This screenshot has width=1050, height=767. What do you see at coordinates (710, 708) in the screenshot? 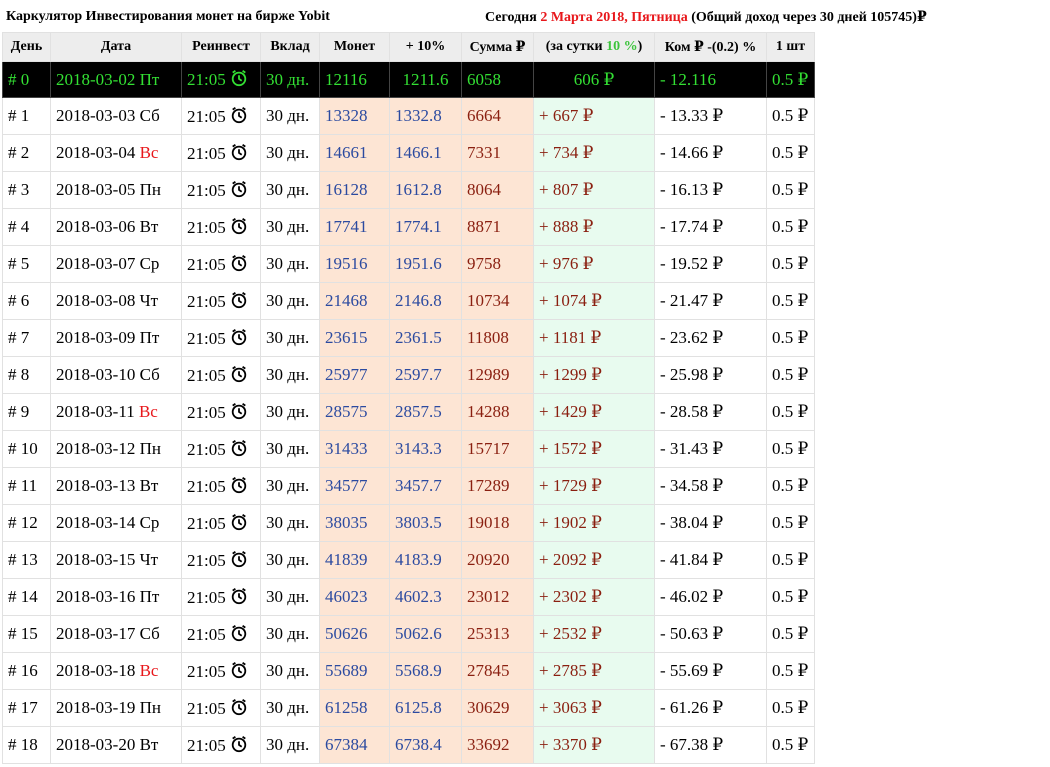
I see `cell-fee: - 61.26 ₽` at bounding box center [710, 708].